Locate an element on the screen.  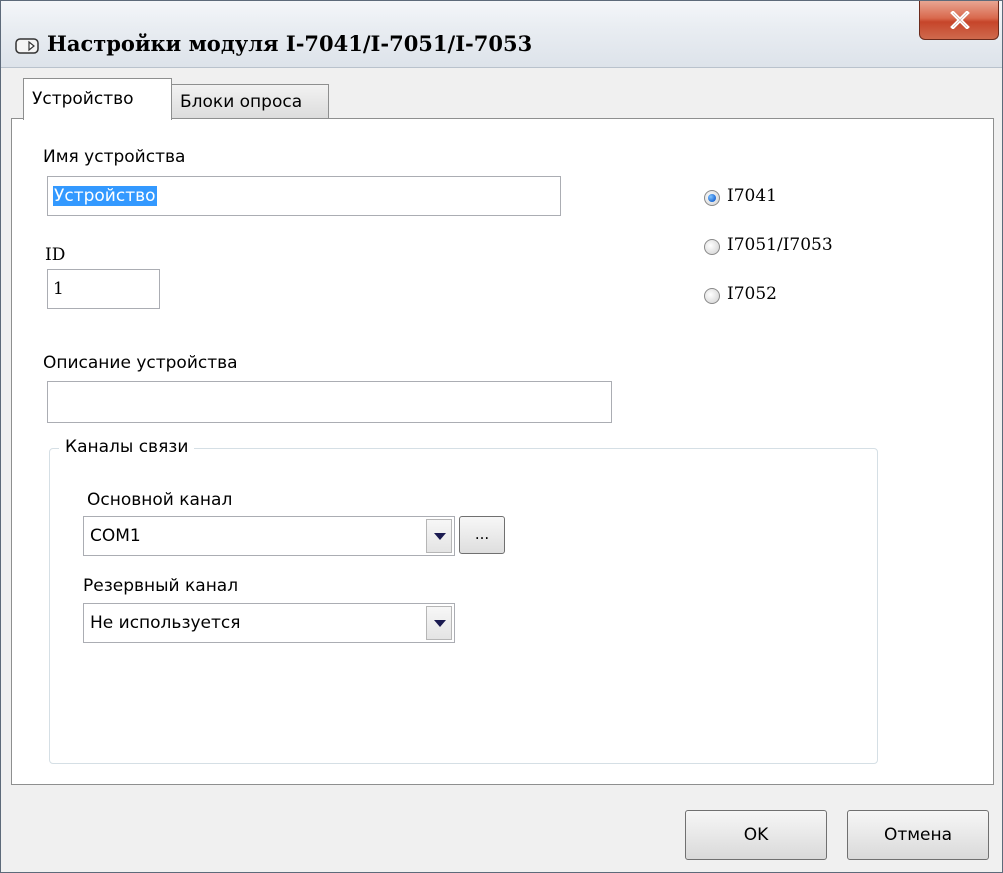
title-bar: Настройки модуля I-7041/I-7051/I-7053 is located at coordinates (501, 34).